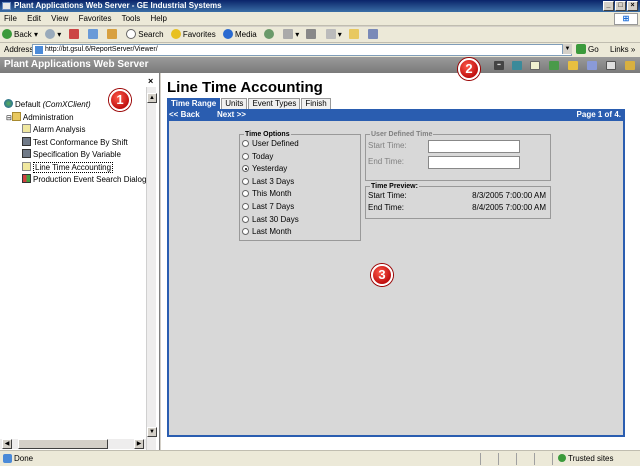 This screenshot has width=640, height=466. I want to click on messenger-button, so click(374, 35).